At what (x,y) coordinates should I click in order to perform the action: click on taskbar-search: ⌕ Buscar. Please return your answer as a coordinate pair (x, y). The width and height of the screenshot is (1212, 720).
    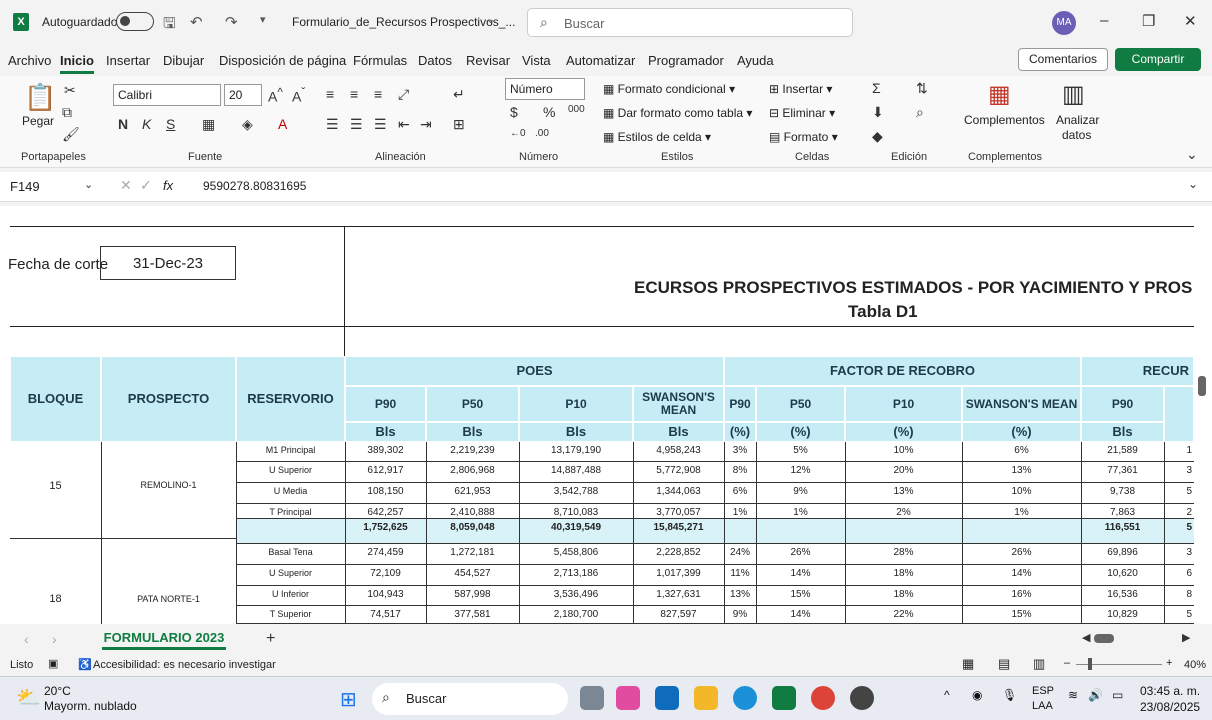
    Looking at the image, I should click on (470, 699).